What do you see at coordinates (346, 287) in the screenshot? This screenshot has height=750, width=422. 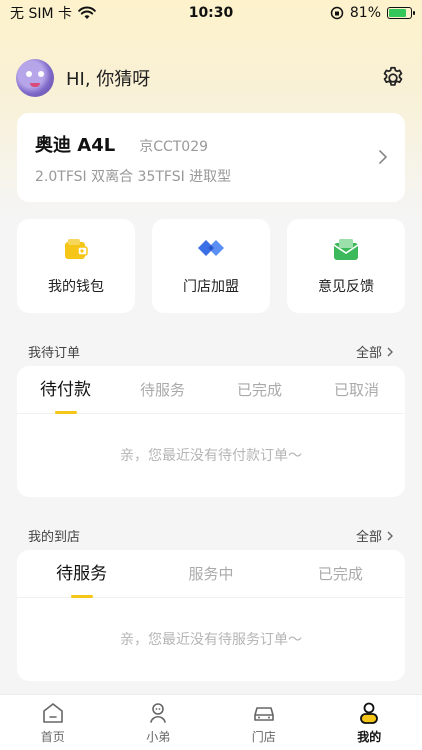 I see `quick-action-label: 意见反馈` at bounding box center [346, 287].